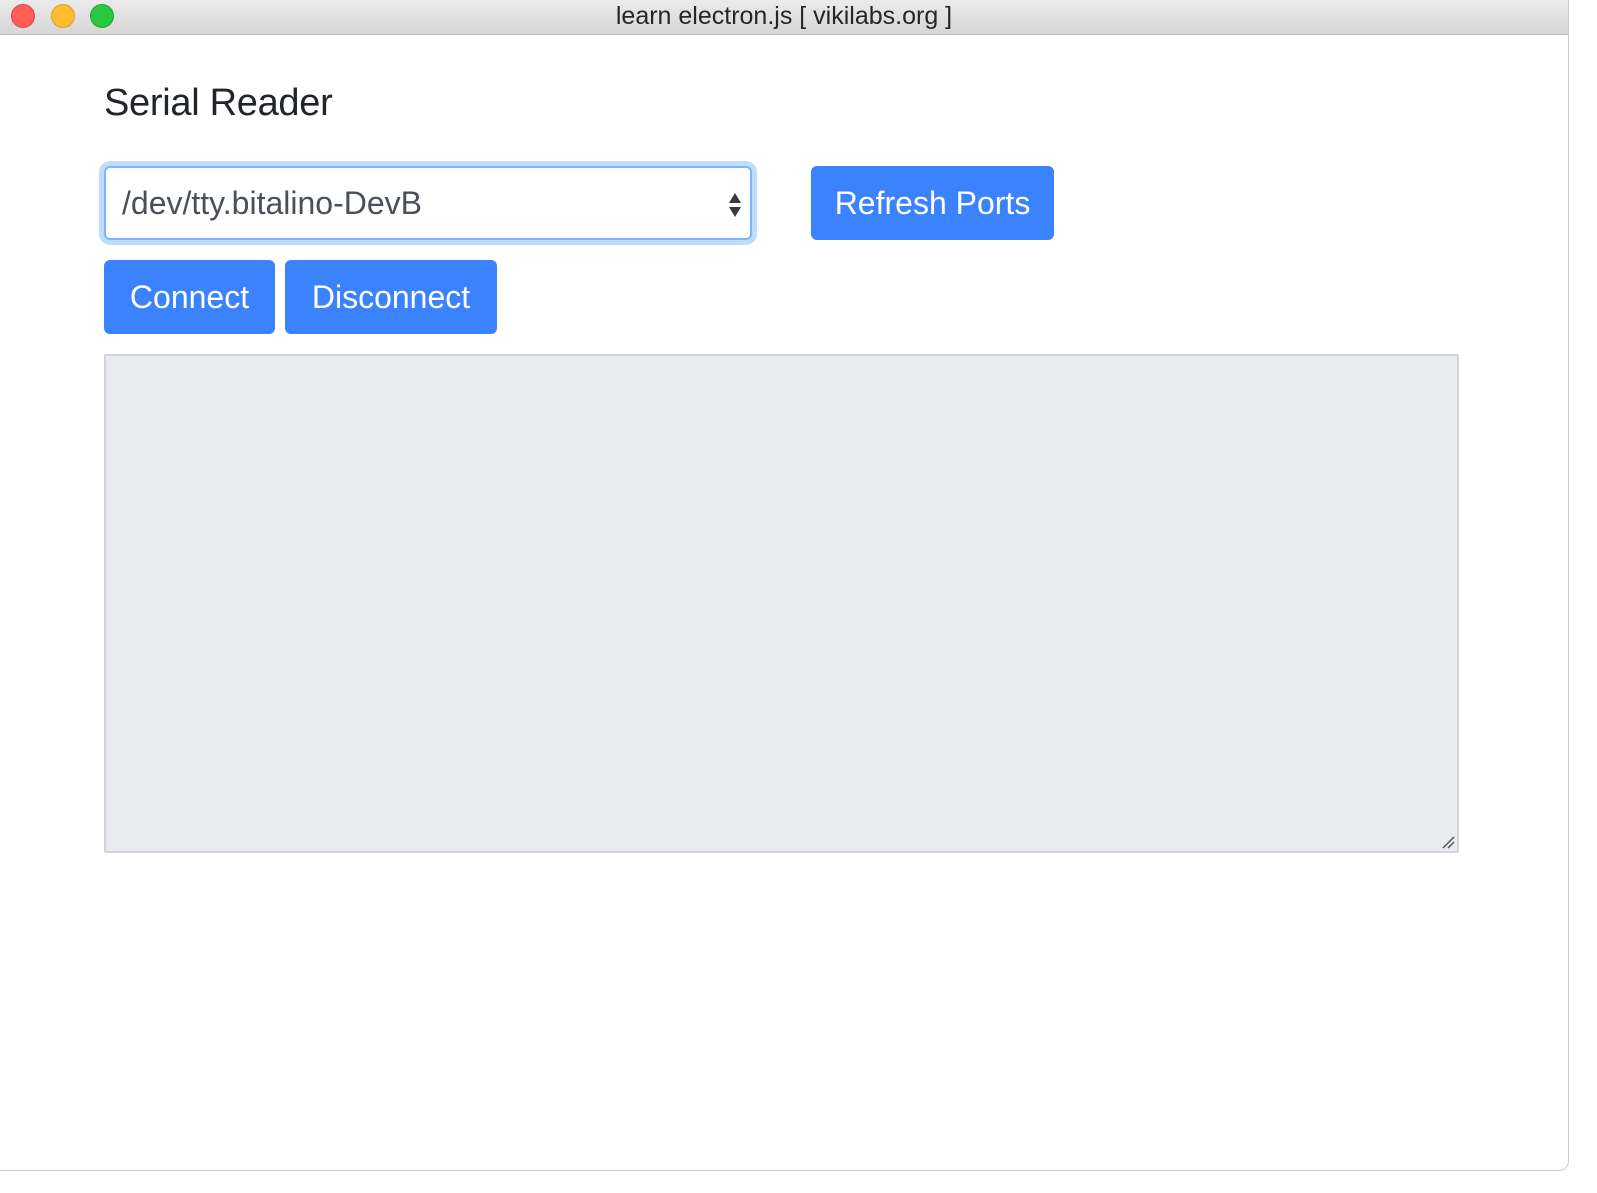 This screenshot has height=1193, width=1597. I want to click on disconnect-button: Disconnect, so click(391, 297).